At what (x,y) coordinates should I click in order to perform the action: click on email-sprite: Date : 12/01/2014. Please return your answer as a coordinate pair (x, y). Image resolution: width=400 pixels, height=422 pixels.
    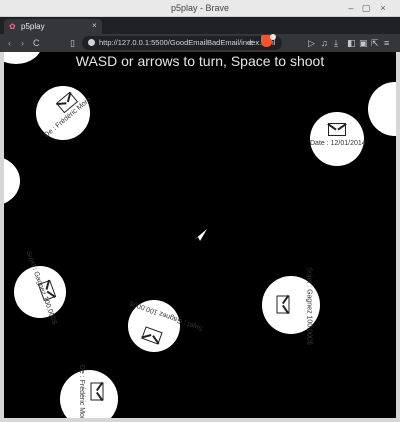
    Looking at the image, I should click on (338, 139).